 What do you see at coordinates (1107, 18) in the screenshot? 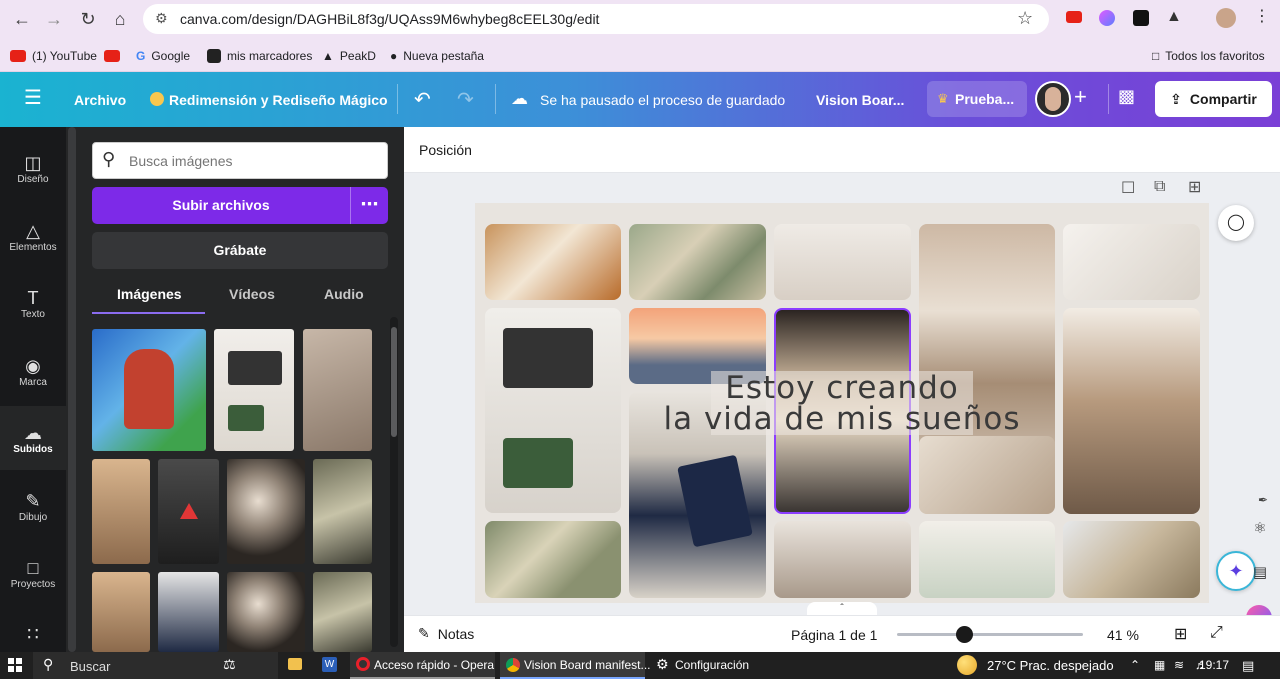
I see `extension-icon` at bounding box center [1107, 18].